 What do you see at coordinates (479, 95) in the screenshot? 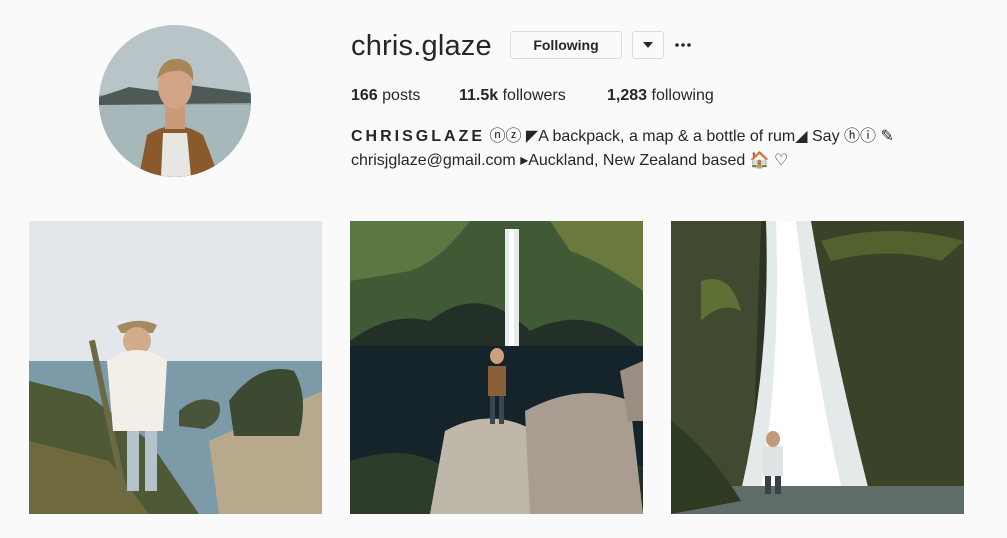
I see `followers-count: 11.5k` at bounding box center [479, 95].